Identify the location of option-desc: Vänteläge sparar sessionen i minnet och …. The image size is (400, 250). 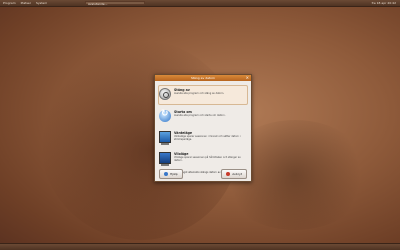
(207, 138).